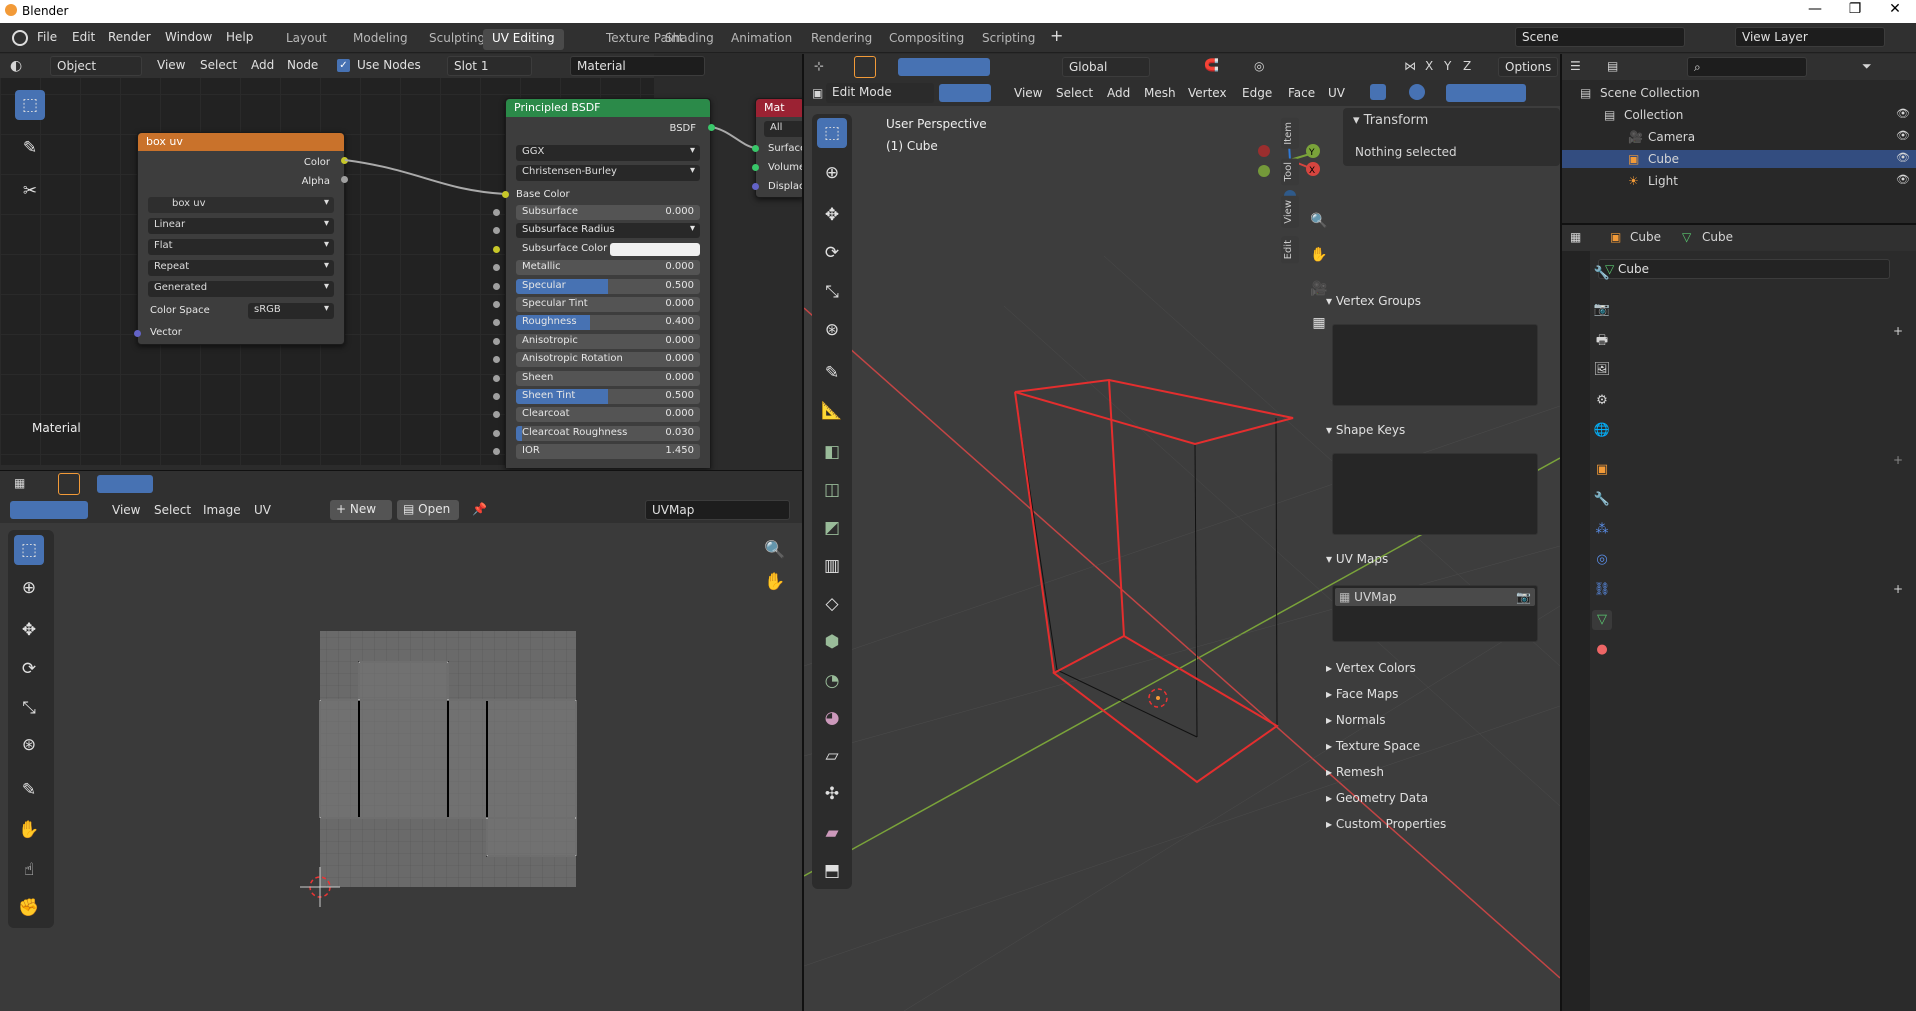 The height and width of the screenshot is (1011, 1916). What do you see at coordinates (1378, 92) in the screenshot?
I see `gizmo-toggle-icon` at bounding box center [1378, 92].